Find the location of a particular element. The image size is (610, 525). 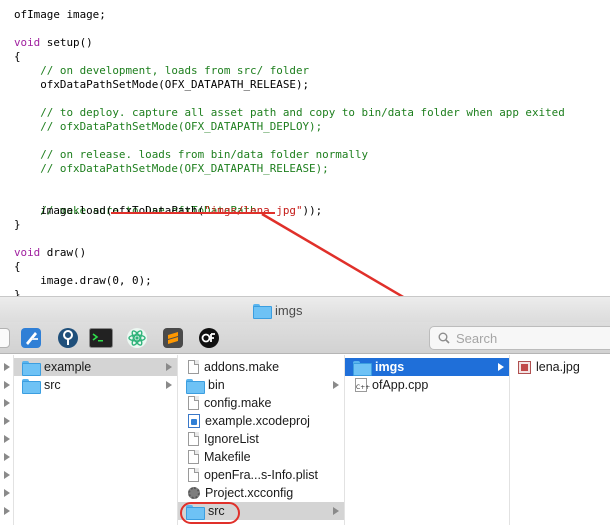

search-placeholder: Search is located at coordinates (477, 338).